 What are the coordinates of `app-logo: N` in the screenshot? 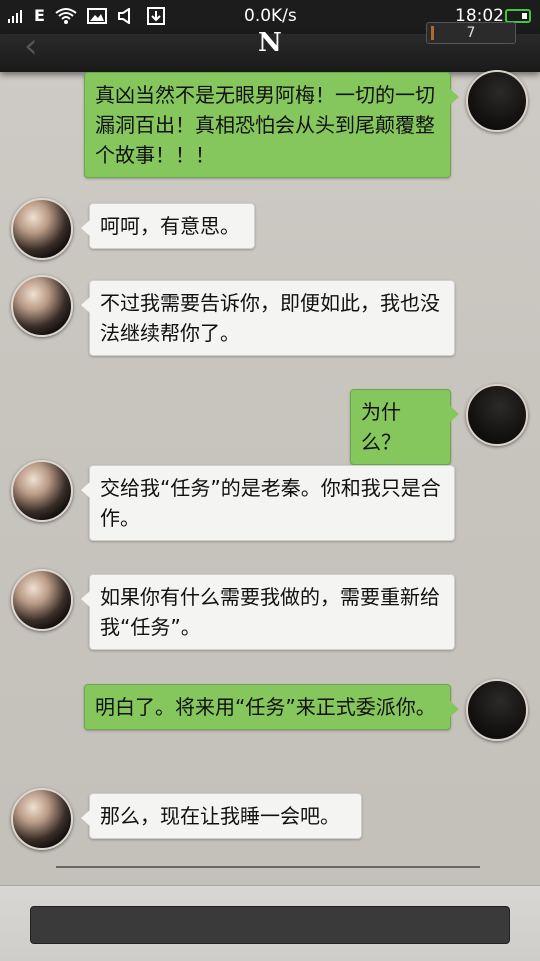 It's located at (270, 43).